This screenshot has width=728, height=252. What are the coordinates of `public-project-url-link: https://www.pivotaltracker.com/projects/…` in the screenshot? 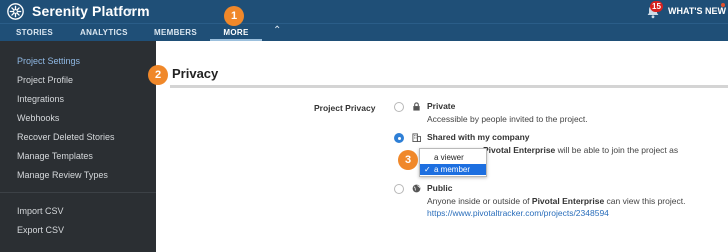 It's located at (518, 213).